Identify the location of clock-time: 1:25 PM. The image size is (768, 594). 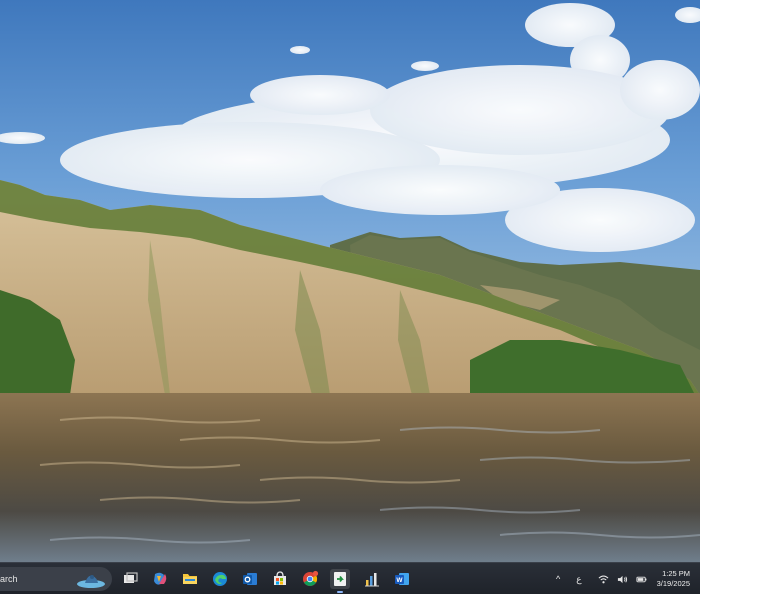
(676, 573).